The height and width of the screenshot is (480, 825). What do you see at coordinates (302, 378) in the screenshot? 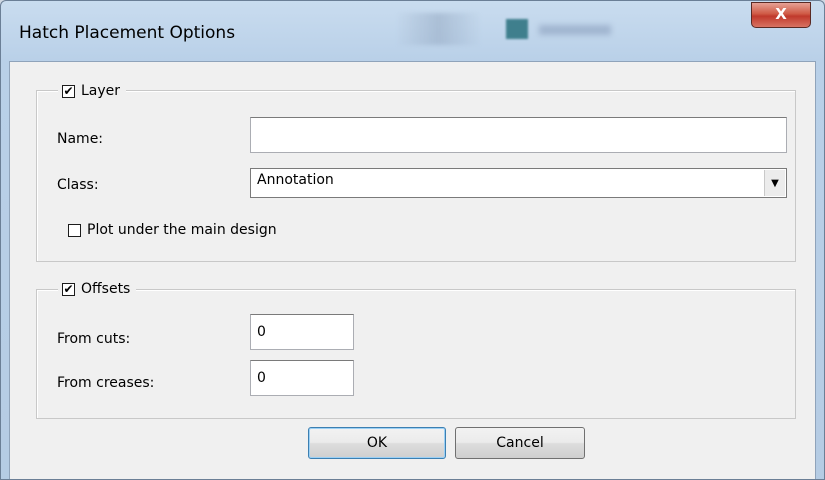
I see `from-creases-field` at bounding box center [302, 378].